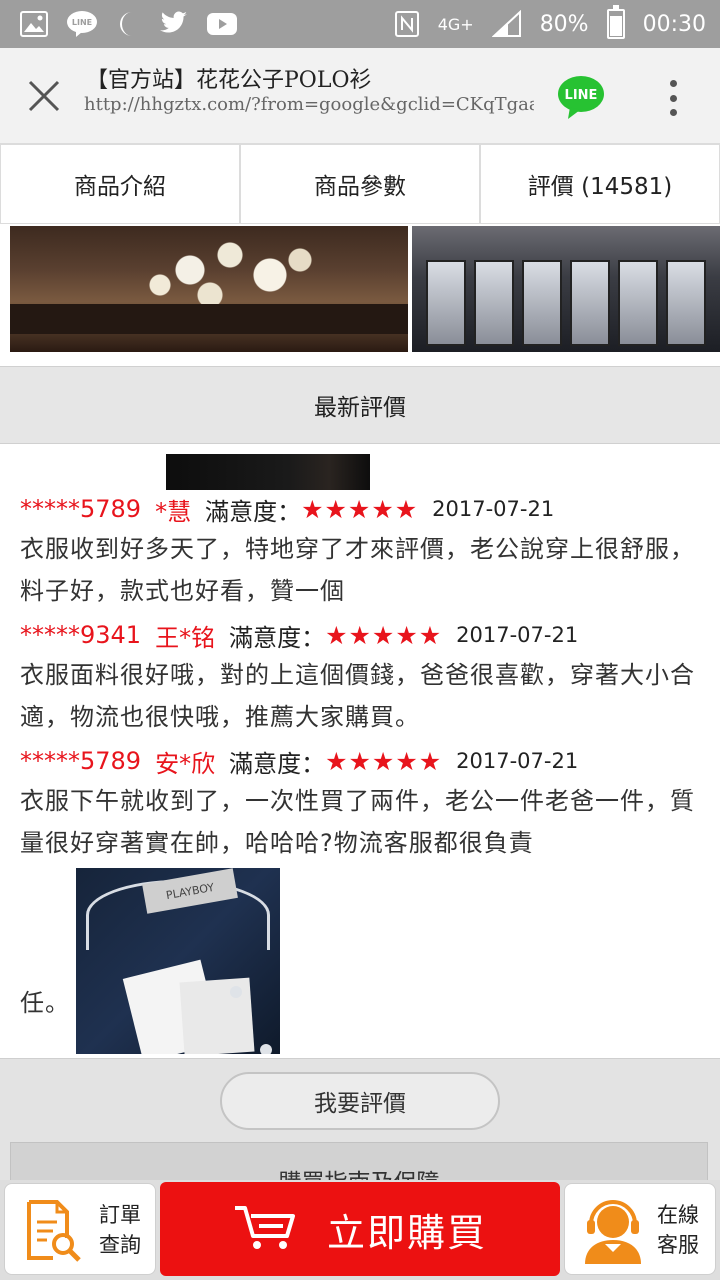 The image size is (720, 1280). What do you see at coordinates (360, 405) in the screenshot?
I see `latest-reviews-heading: 最新評價` at bounding box center [360, 405].